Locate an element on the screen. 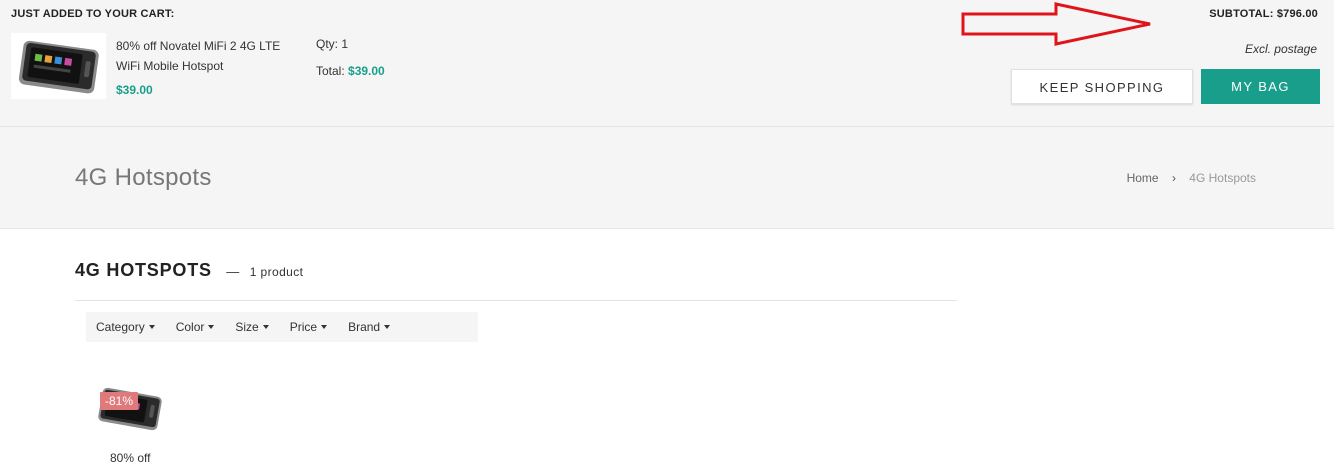  cart-item-qty: Qty: 1 is located at coordinates (332, 44).